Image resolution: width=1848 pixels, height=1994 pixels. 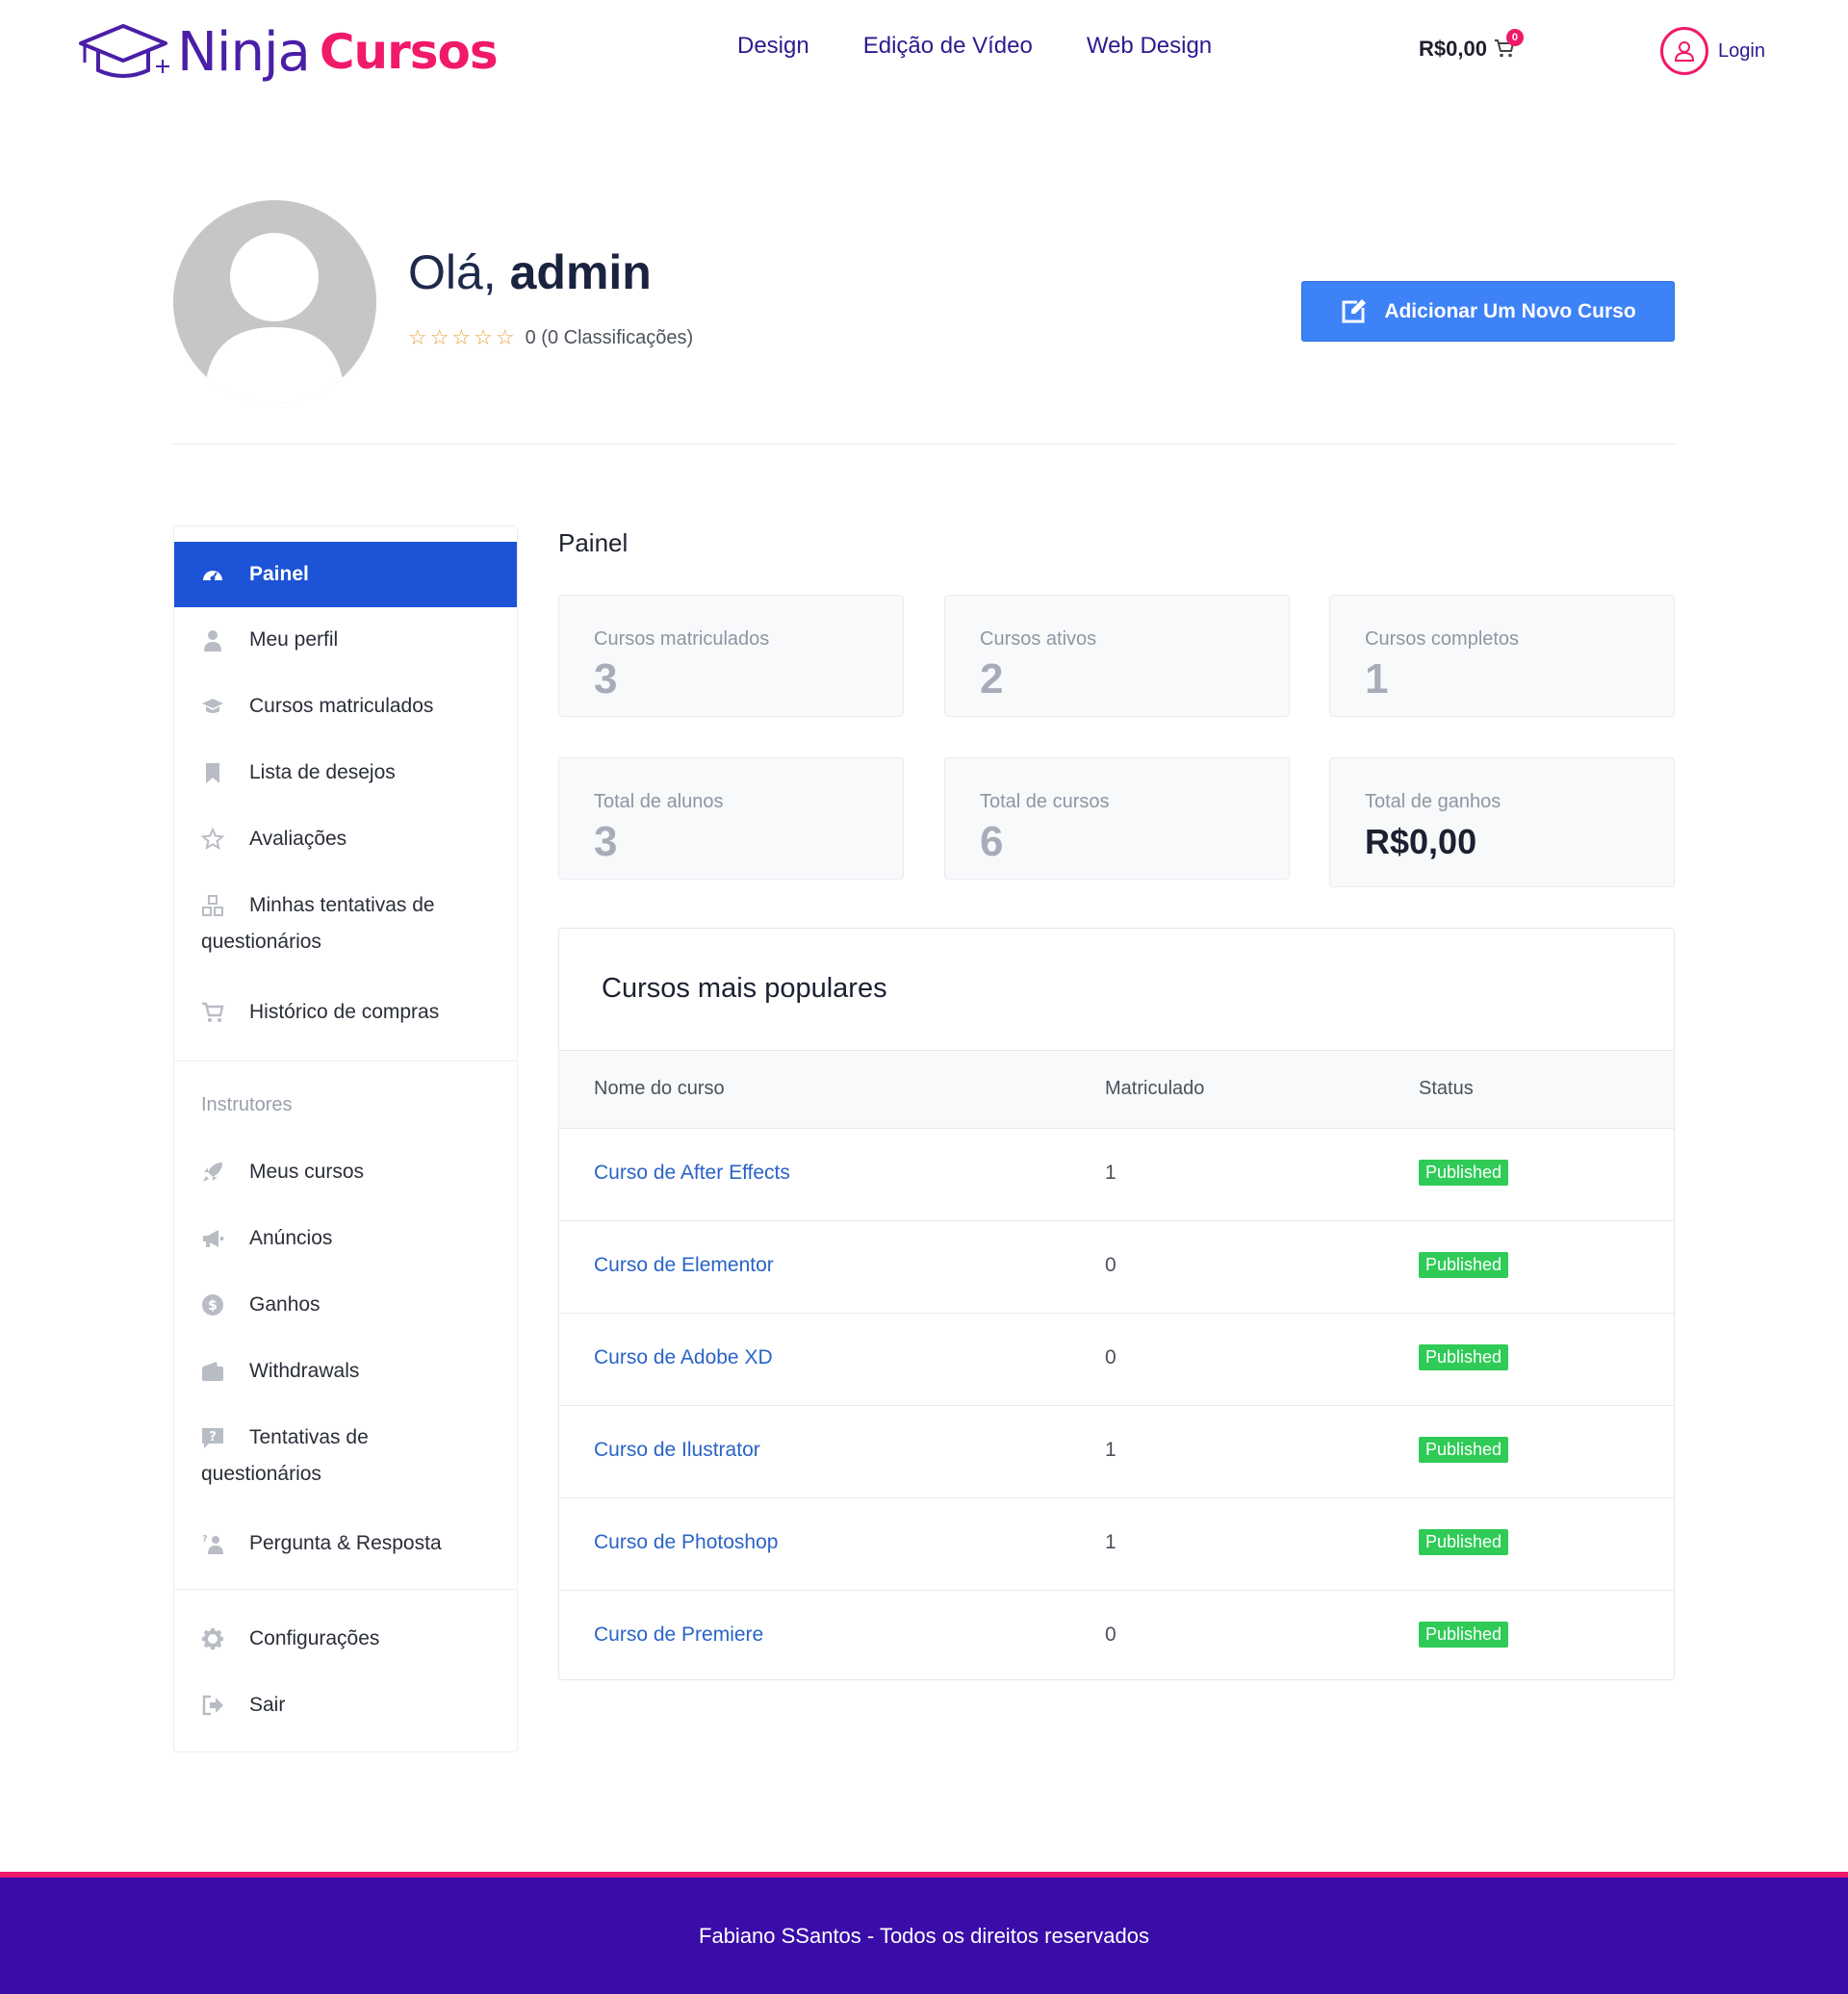 What do you see at coordinates (686, 1542) in the screenshot?
I see `course-link: Curso de Photoshop` at bounding box center [686, 1542].